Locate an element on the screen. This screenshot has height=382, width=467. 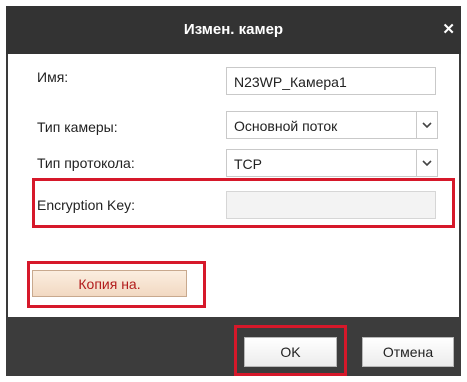
dialog-titlebar: Измен. камер ✕ is located at coordinates (233, 30).